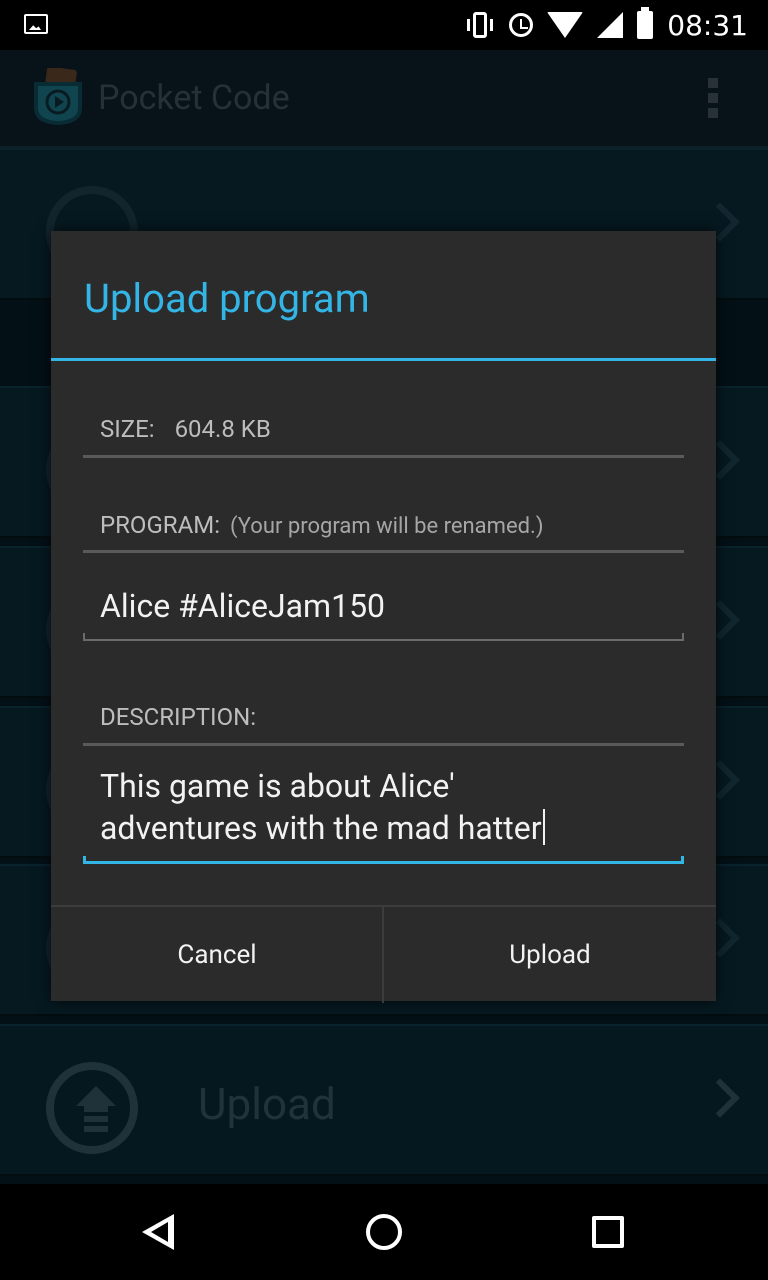 The image size is (768, 1280). Describe the element at coordinates (277, 786) in the screenshot. I see `description-line-1: This game is about Alice'` at that location.